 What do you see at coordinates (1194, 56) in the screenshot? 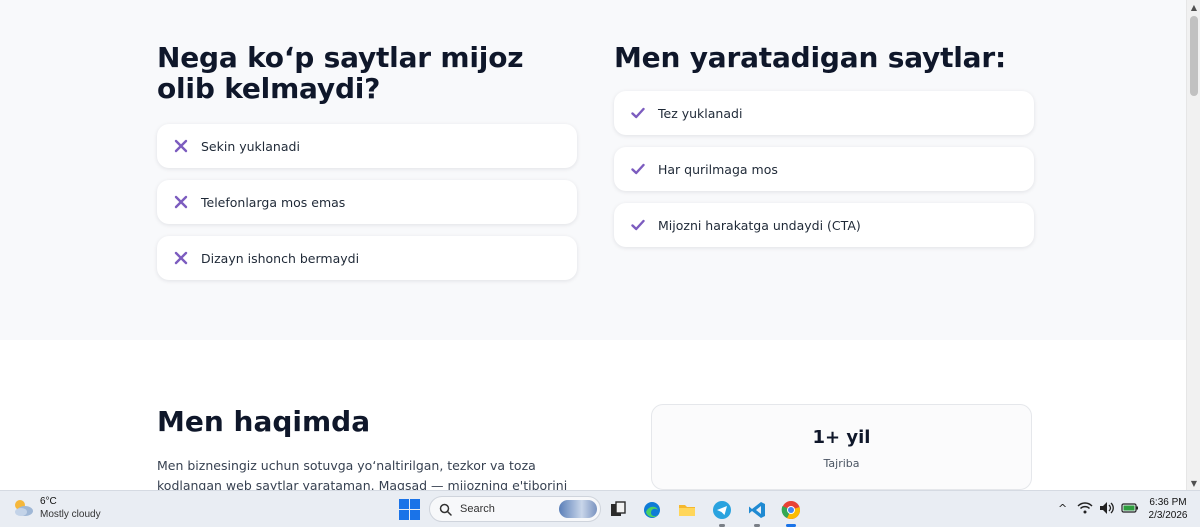
I see `scroll-thumb` at bounding box center [1194, 56].